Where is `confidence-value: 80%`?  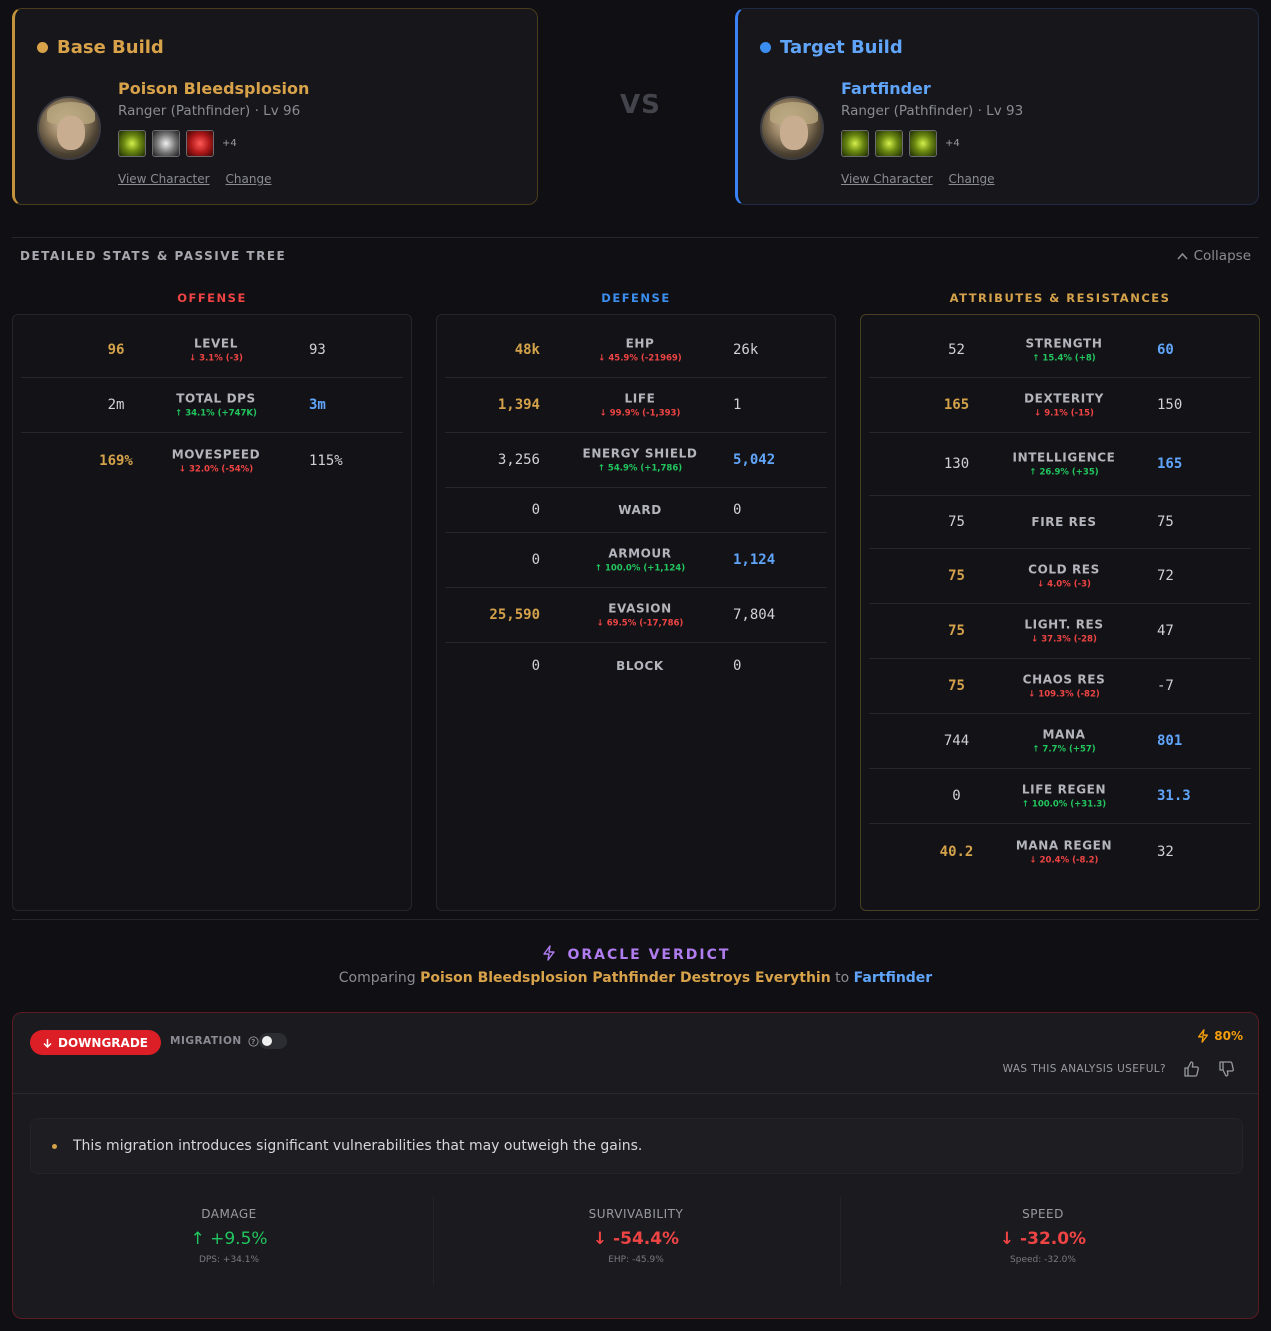
confidence-value: 80% is located at coordinates (1228, 1036).